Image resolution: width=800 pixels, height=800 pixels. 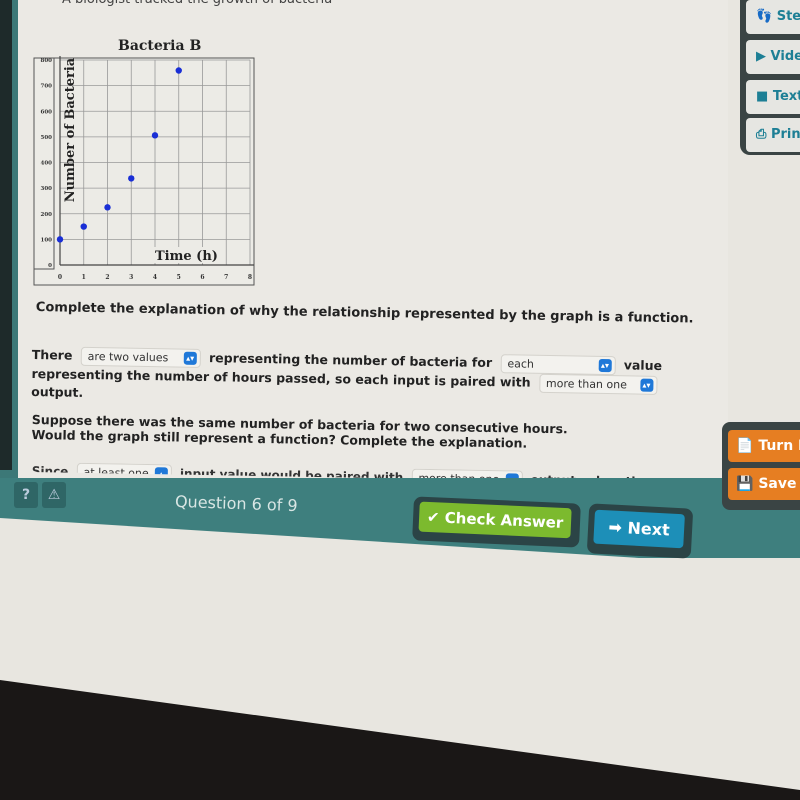 I want to click on arrow-right-icon: ➡, so click(x=615, y=527).